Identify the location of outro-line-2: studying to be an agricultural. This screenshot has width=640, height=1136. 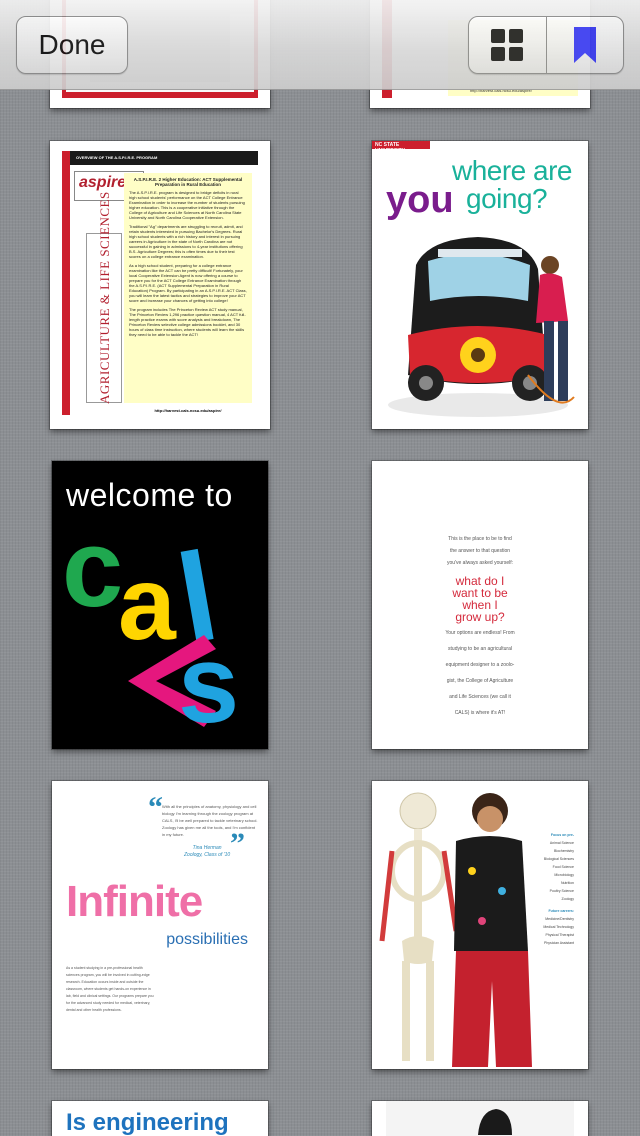
(480, 649).